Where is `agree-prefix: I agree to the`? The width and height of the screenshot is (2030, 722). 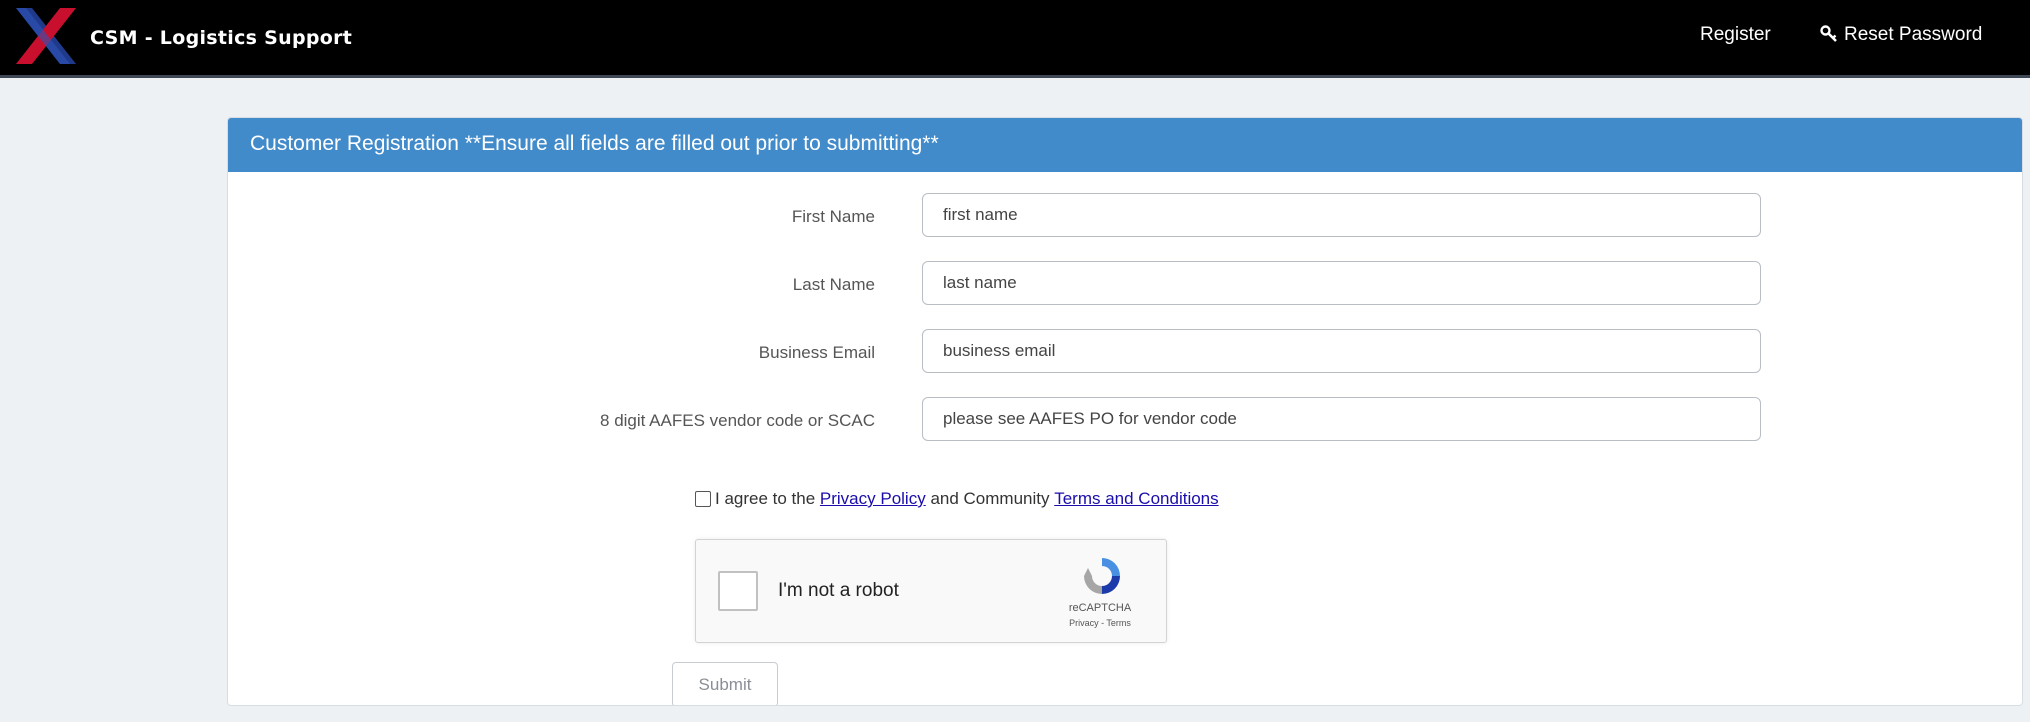
agree-prefix: I agree to the is located at coordinates (767, 498).